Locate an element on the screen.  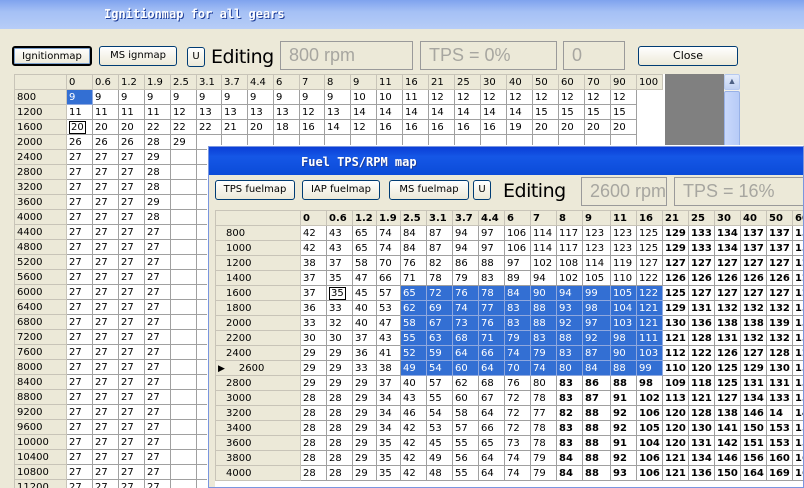
map-cell: 119 is located at coordinates (623, 263).